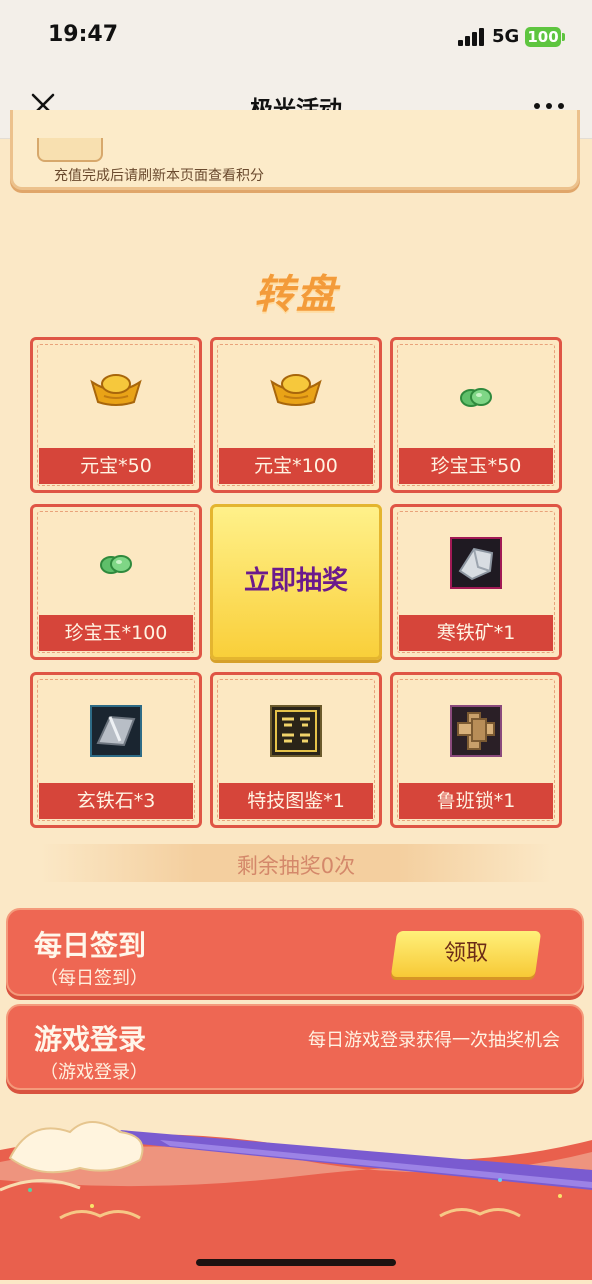  Describe the element at coordinates (296, 294) in the screenshot. I see `wheel-title: 转盘` at that location.